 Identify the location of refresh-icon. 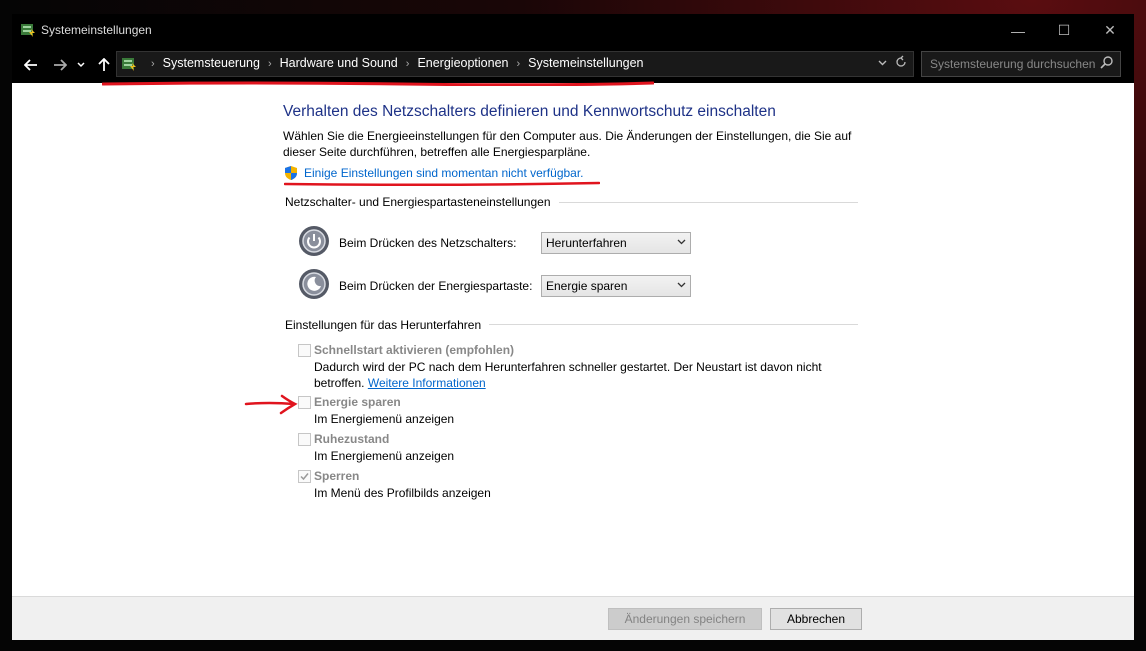
(901, 63).